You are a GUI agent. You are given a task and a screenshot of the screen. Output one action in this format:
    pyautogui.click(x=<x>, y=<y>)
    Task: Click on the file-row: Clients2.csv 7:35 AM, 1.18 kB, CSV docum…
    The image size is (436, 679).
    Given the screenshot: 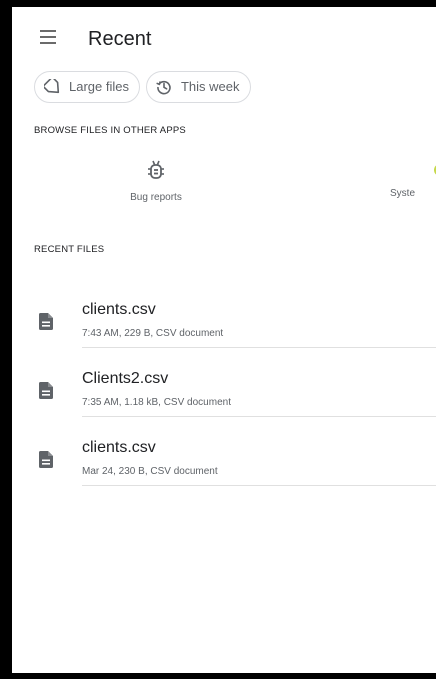 What is the action you would take?
    pyautogui.click(x=224, y=396)
    